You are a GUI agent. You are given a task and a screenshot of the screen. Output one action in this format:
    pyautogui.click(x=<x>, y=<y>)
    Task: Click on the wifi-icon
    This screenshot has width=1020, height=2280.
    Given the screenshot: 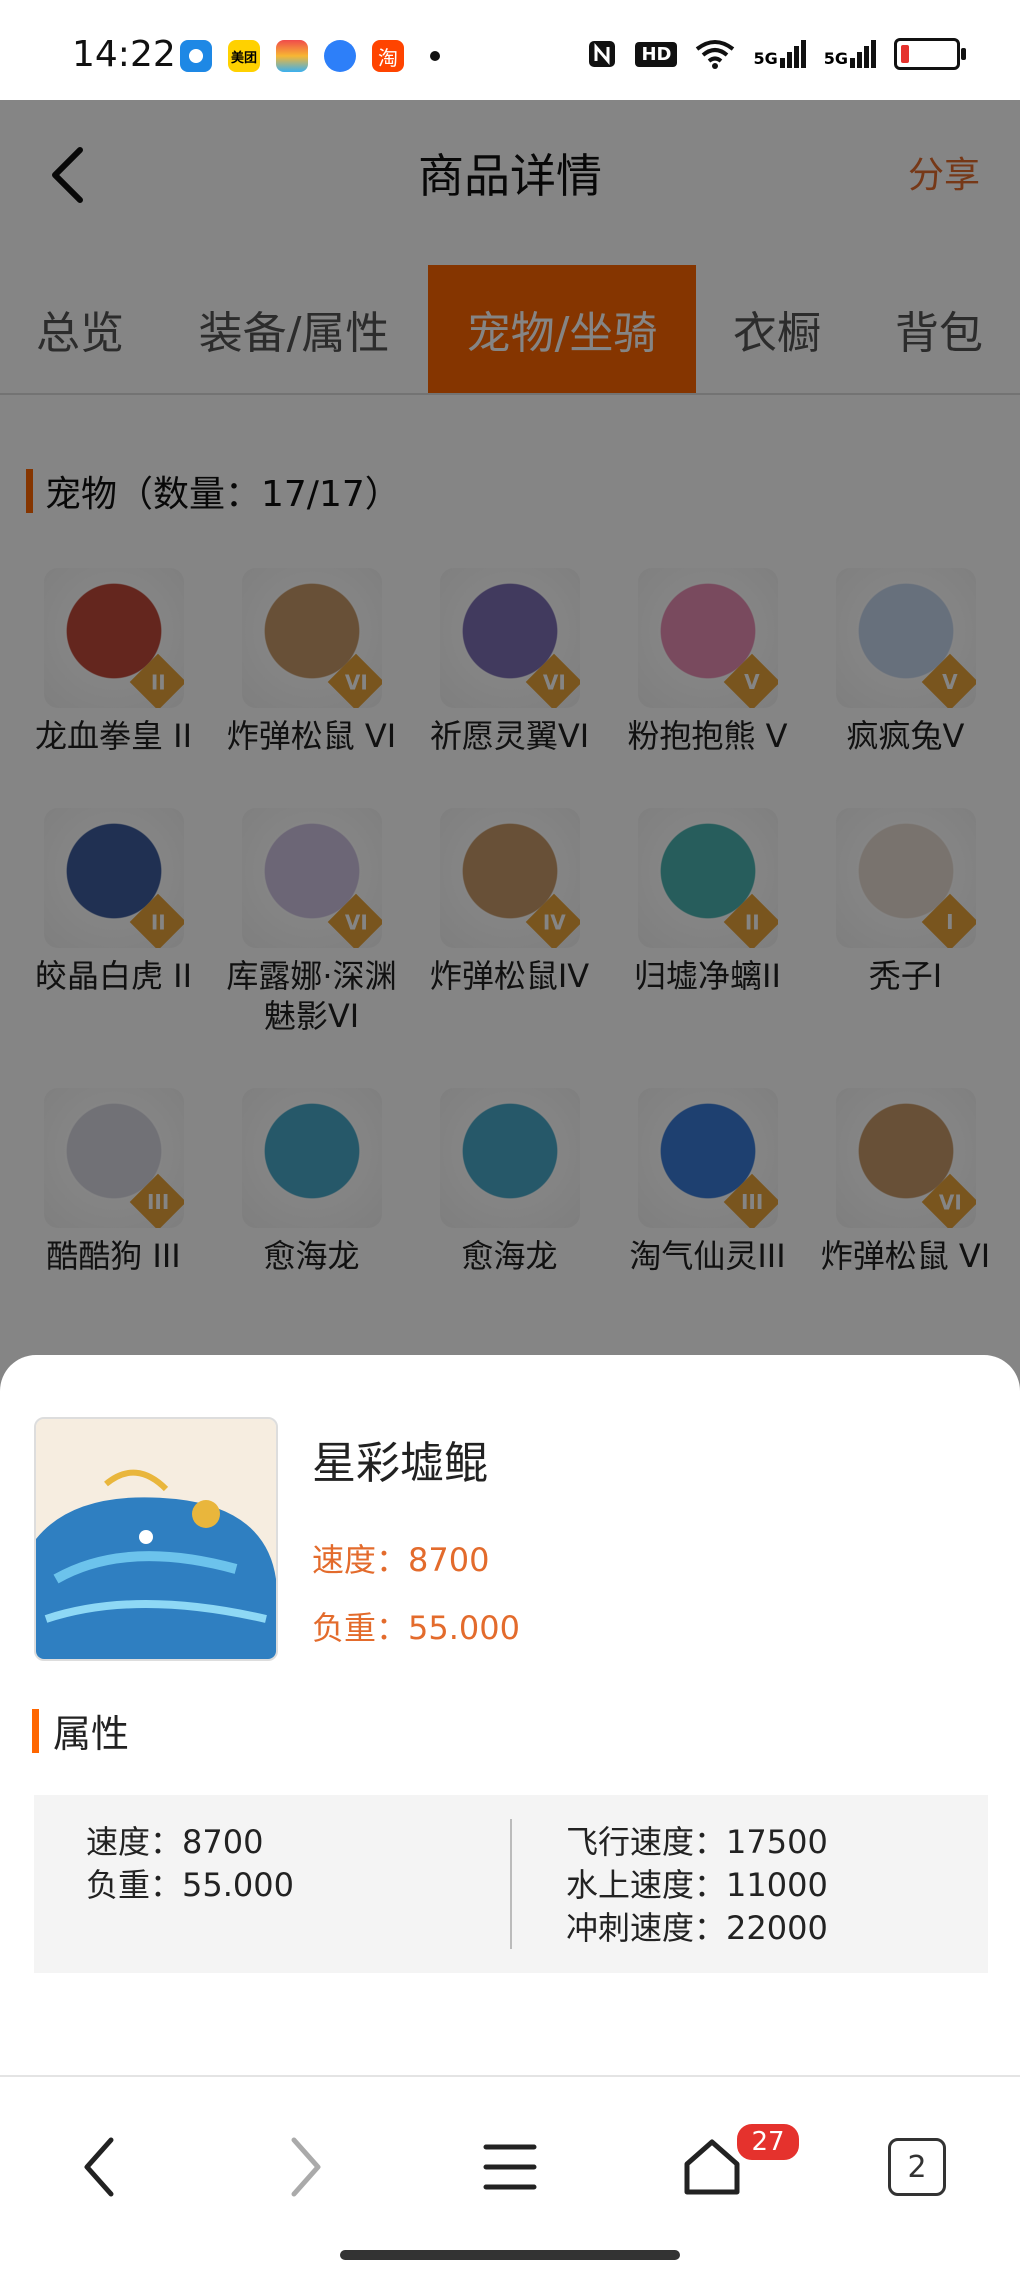 What is the action you would take?
    pyautogui.click(x=715, y=54)
    